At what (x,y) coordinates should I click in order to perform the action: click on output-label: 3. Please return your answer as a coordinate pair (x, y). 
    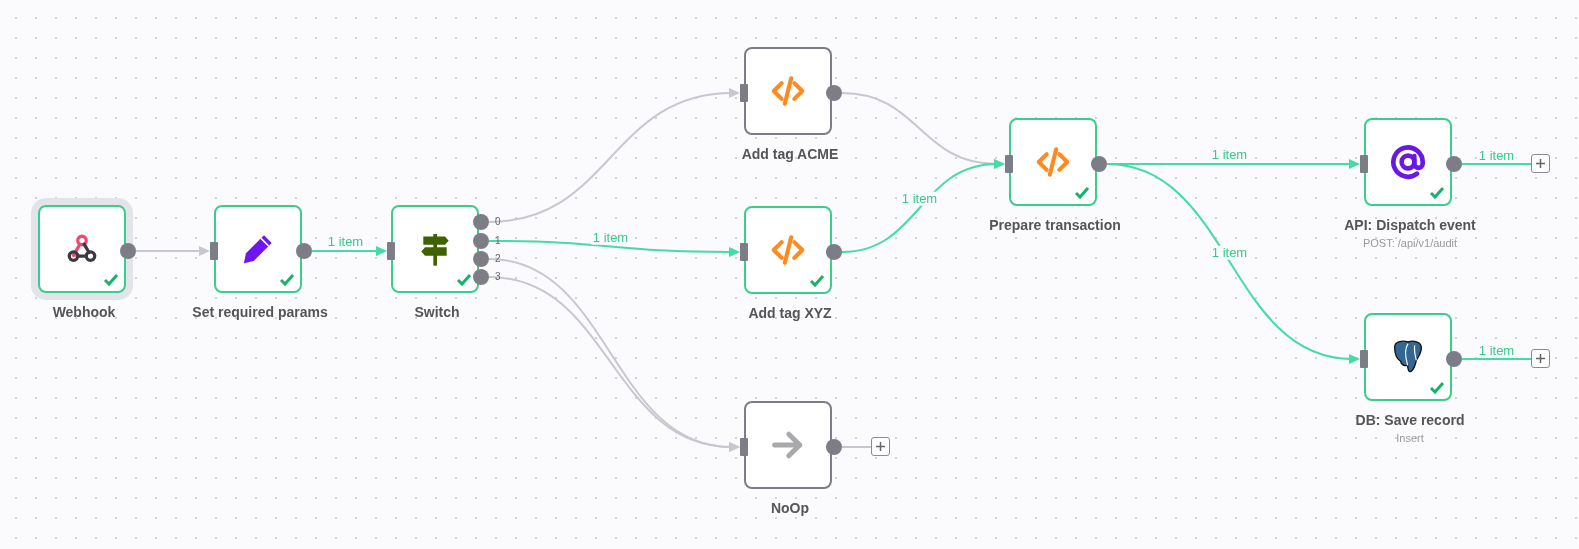
    Looking at the image, I should click on (498, 277).